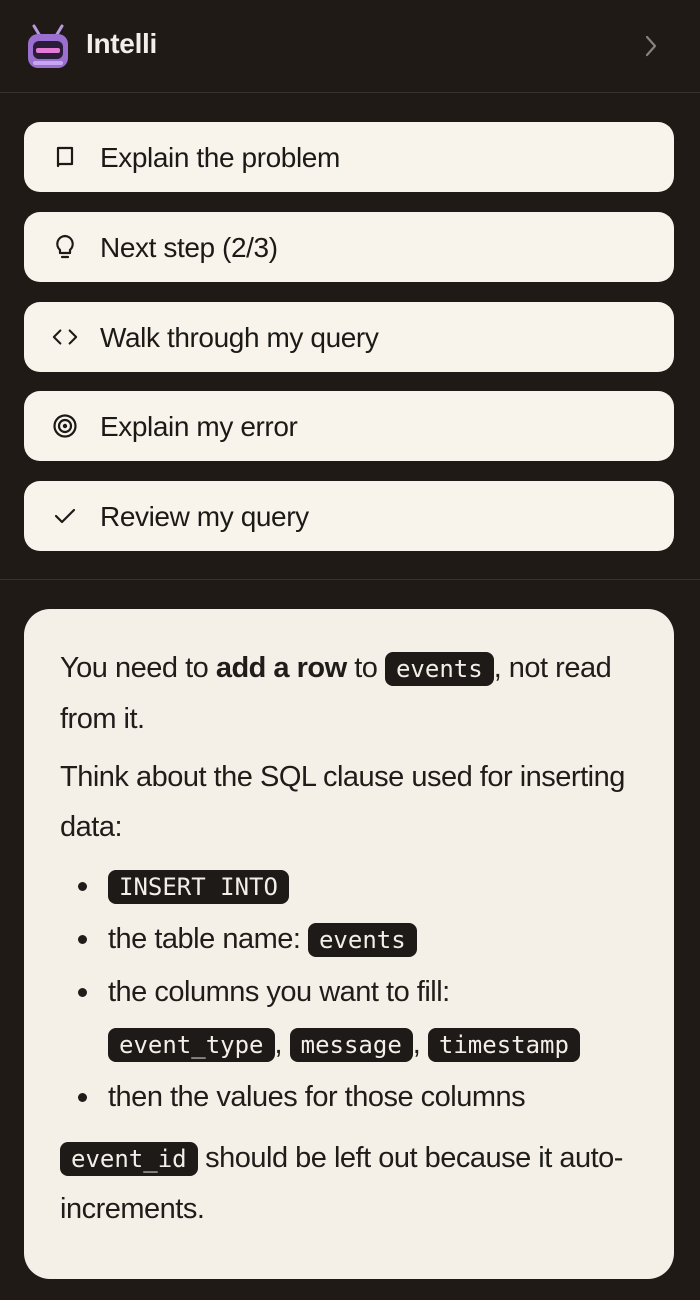 This screenshot has width=700, height=1300. I want to click on explain-error-button: Explain my error, so click(349, 426).